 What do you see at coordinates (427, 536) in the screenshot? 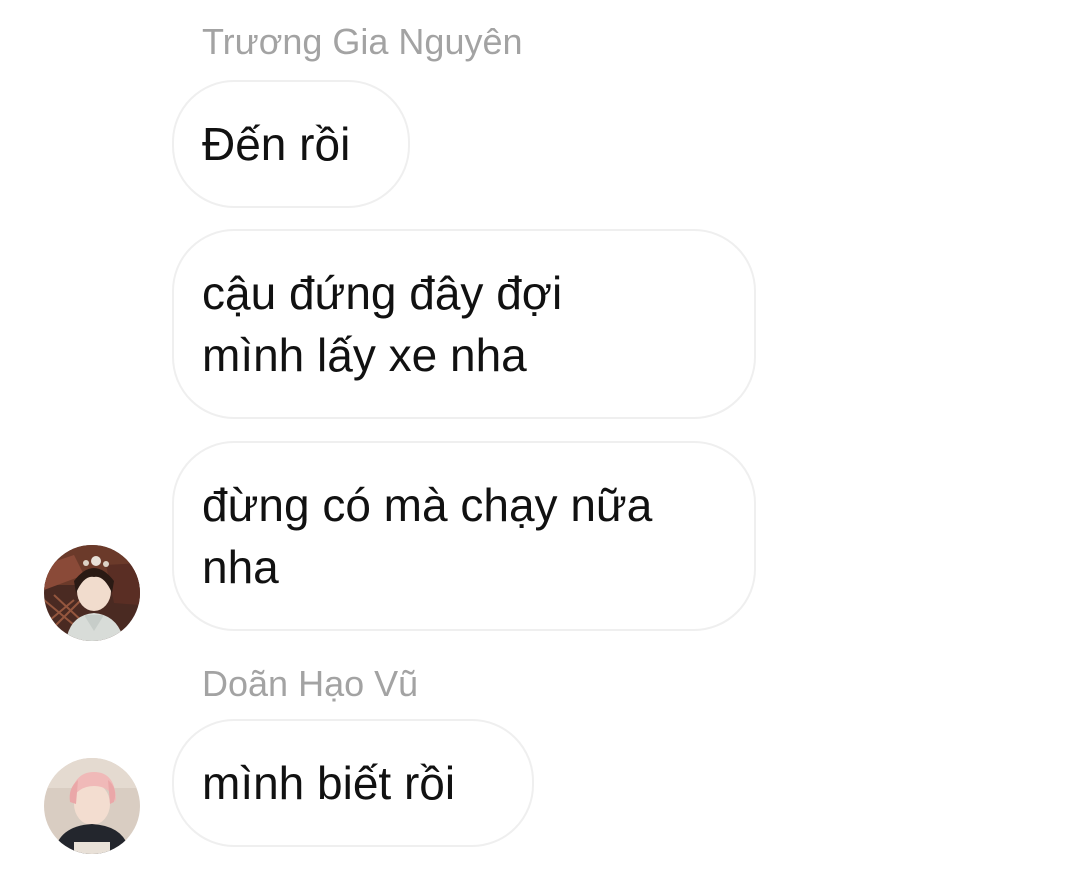
I see `message-text: đừng có mà chạy nữa nha` at bounding box center [427, 536].